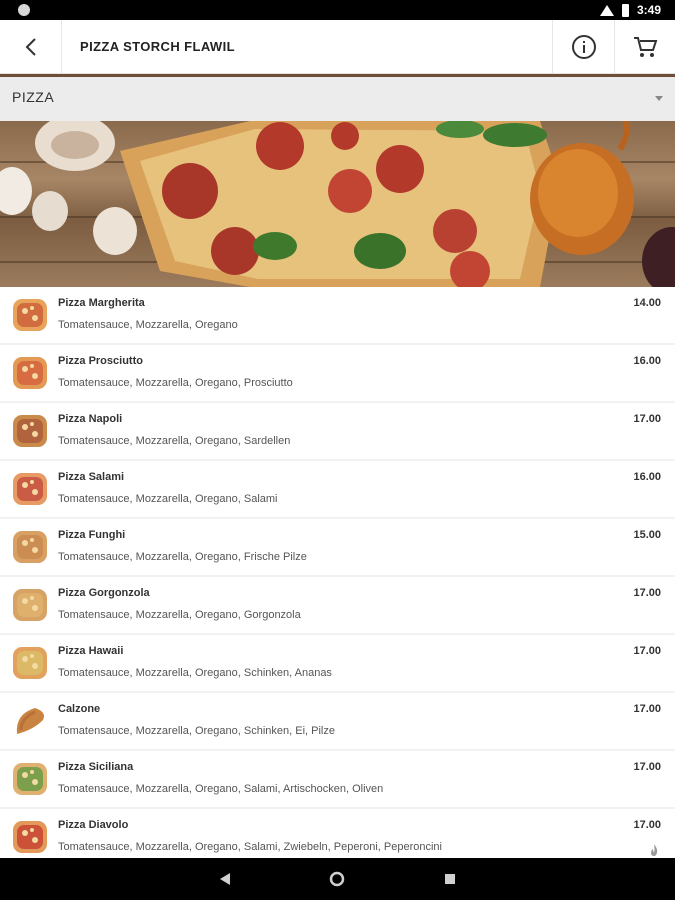  I want to click on back-button, so click(31, 47).